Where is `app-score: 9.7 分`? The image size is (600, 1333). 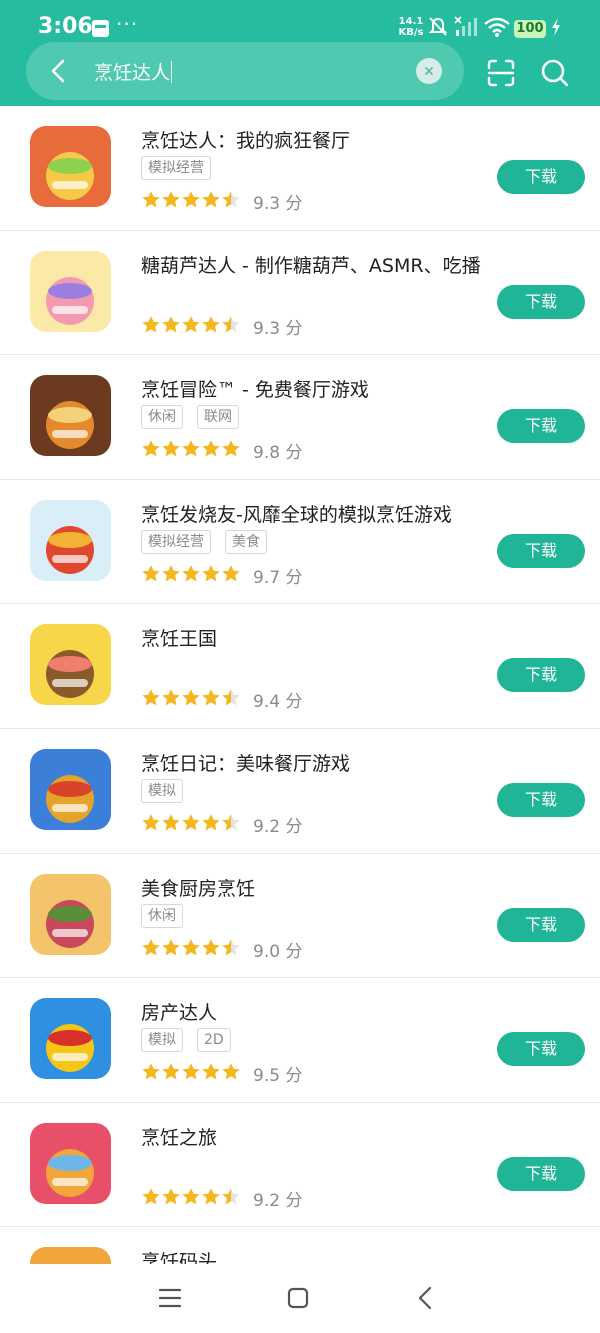 app-score: 9.7 分 is located at coordinates (278, 577).